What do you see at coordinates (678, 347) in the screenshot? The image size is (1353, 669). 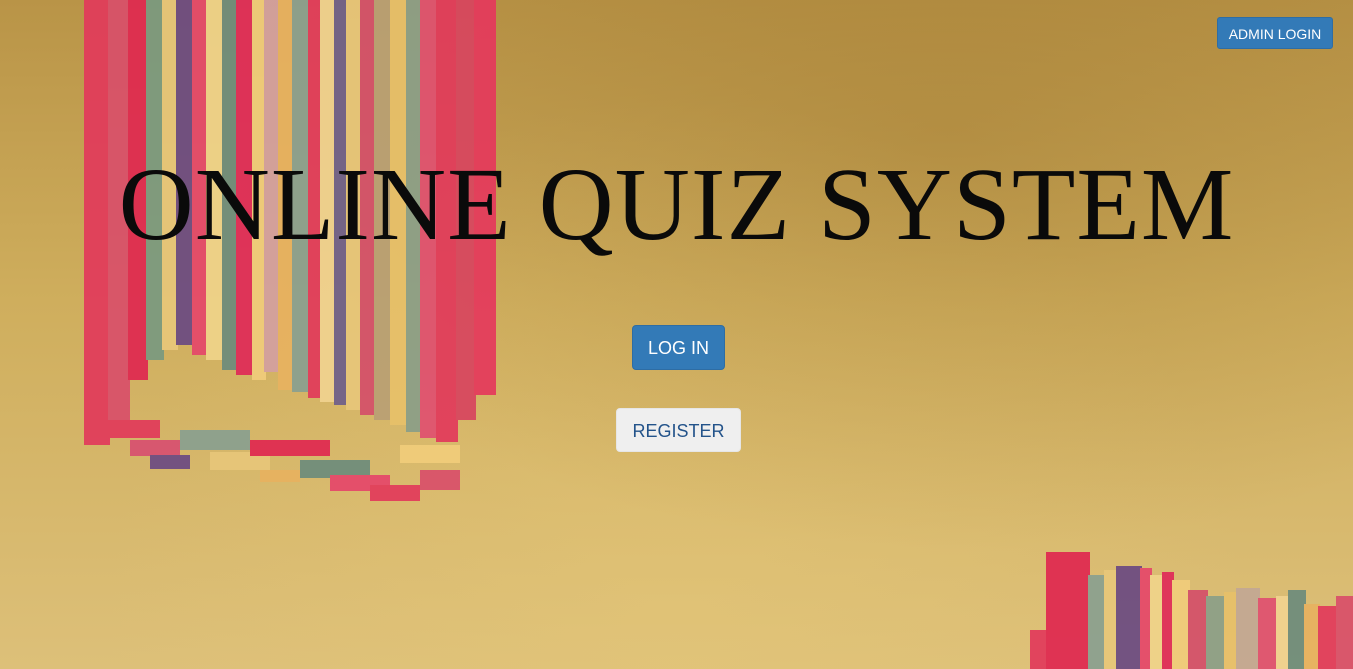 I see `login-button: LOG IN` at bounding box center [678, 347].